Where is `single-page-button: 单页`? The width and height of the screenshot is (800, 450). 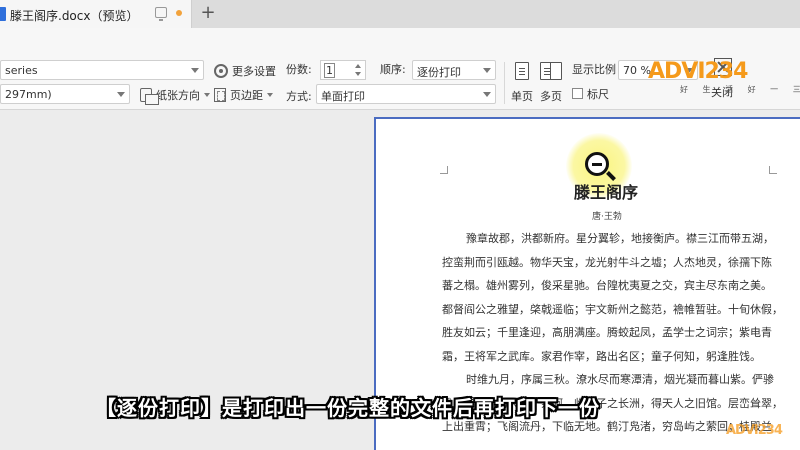 single-page-button: 单页 is located at coordinates (522, 83).